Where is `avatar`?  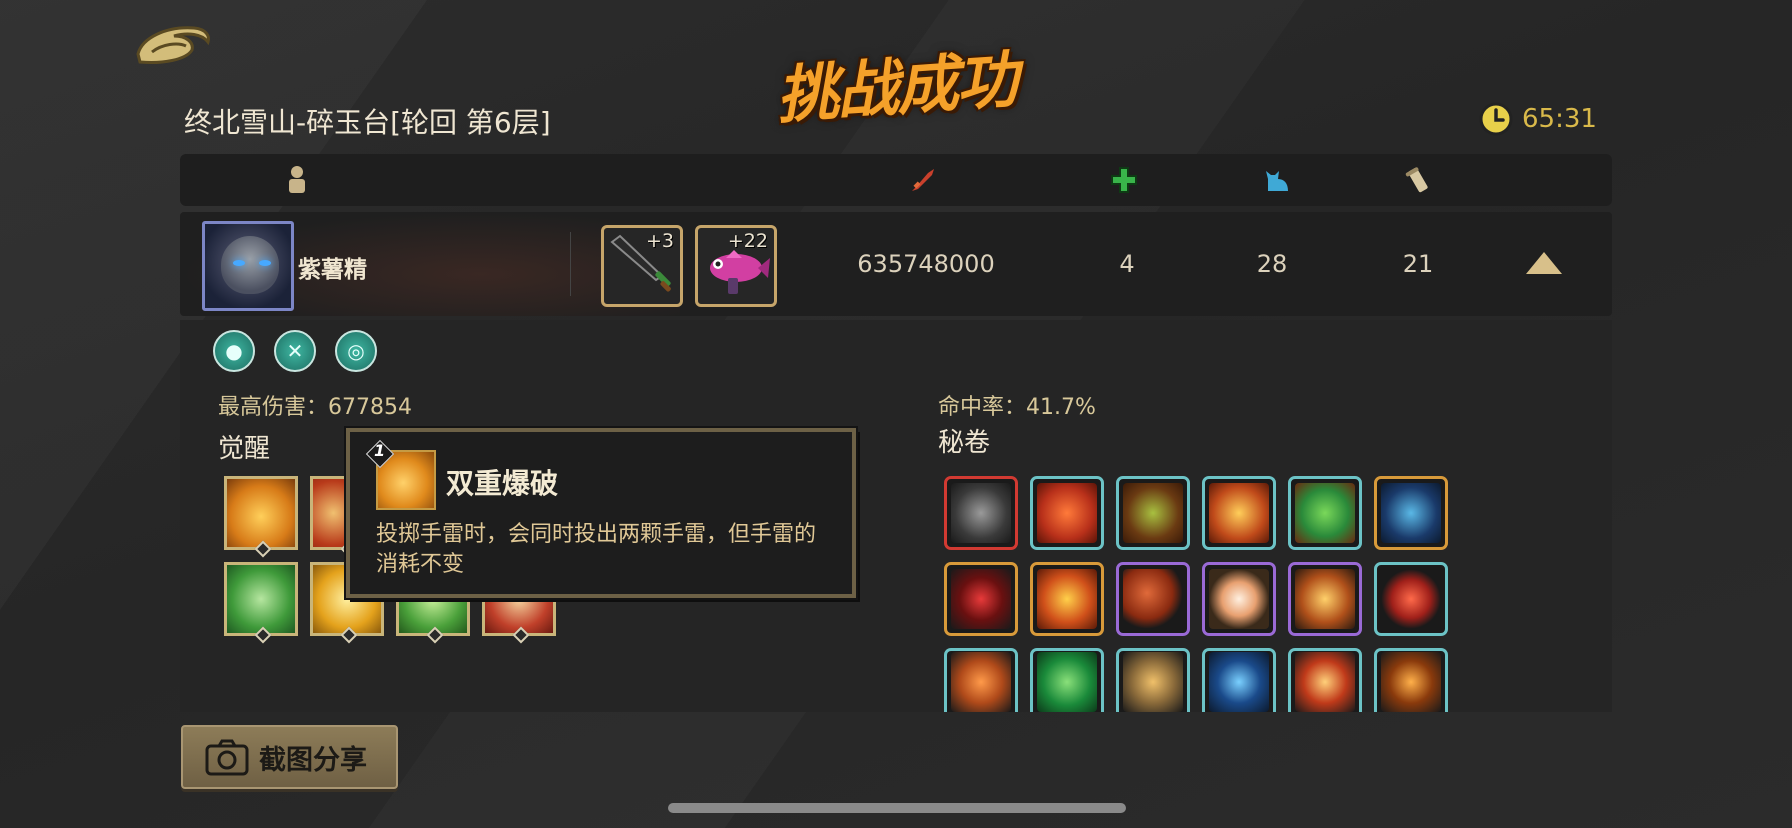
avatar is located at coordinates (248, 266).